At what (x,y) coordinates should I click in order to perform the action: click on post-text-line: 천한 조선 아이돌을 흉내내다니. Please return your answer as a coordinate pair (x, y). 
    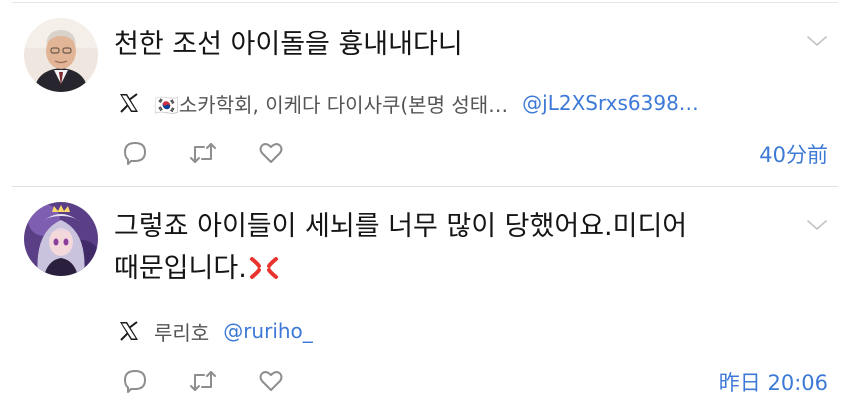
    Looking at the image, I should click on (288, 44).